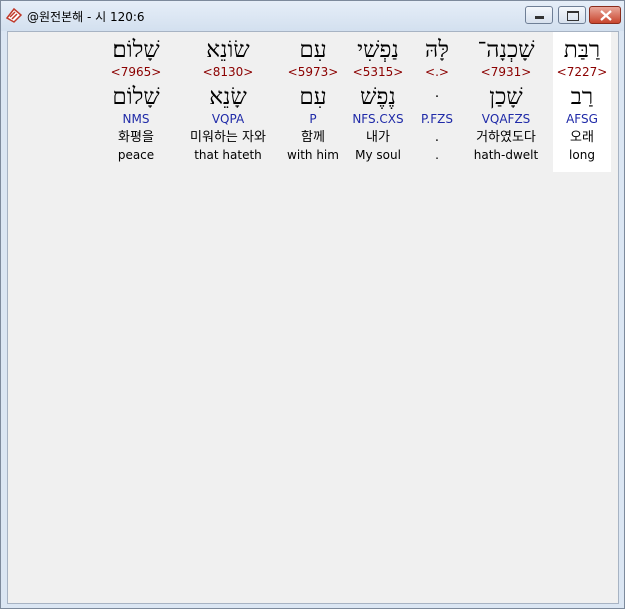 The width and height of the screenshot is (627, 611). Describe the element at coordinates (378, 155) in the screenshot. I see `english-gloss: My soul` at that location.